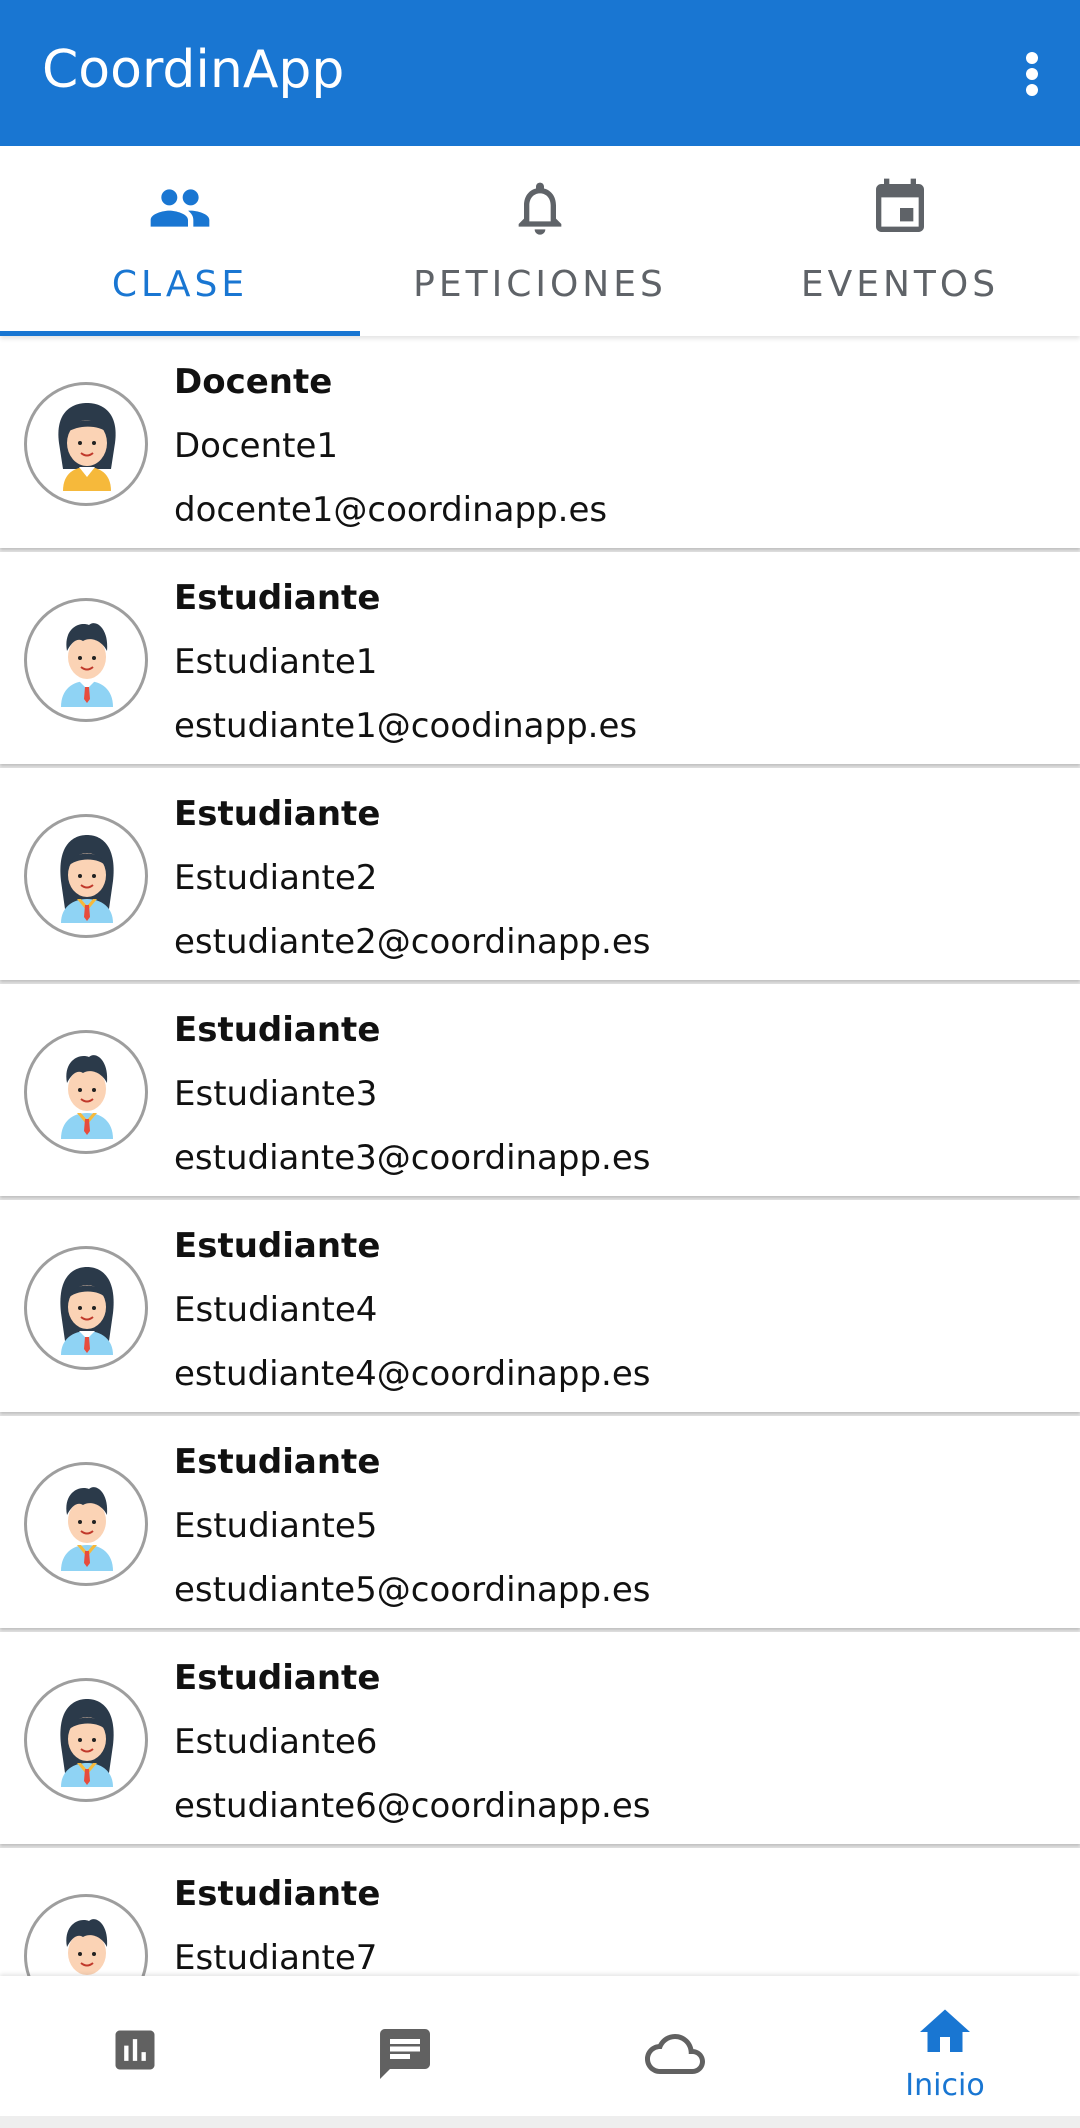 This screenshot has height=2128, width=1080. What do you see at coordinates (412, 1590) in the screenshot?
I see `member-email: estudiante5@coordinapp.es` at bounding box center [412, 1590].